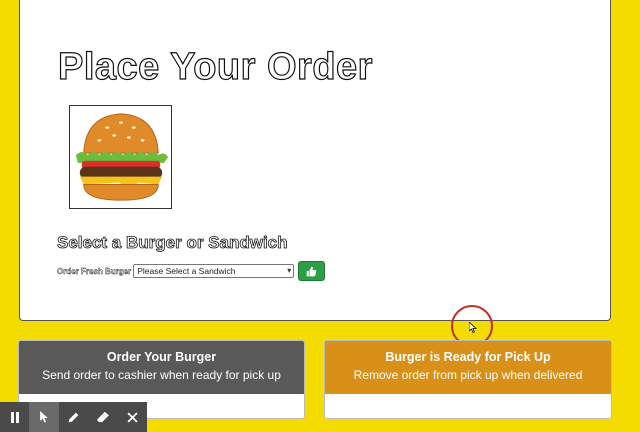  Describe the element at coordinates (215, 66) in the screenshot. I see `page-title: Place Your Order` at that location.